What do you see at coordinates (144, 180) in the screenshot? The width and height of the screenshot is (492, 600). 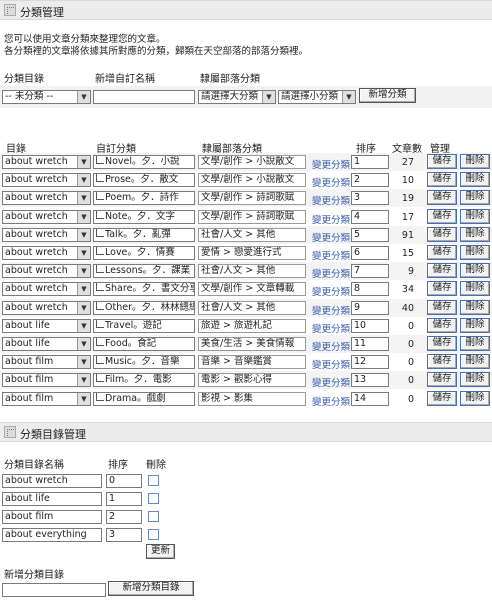 I see `row-name-input: Prose。夕．散文` at bounding box center [144, 180].